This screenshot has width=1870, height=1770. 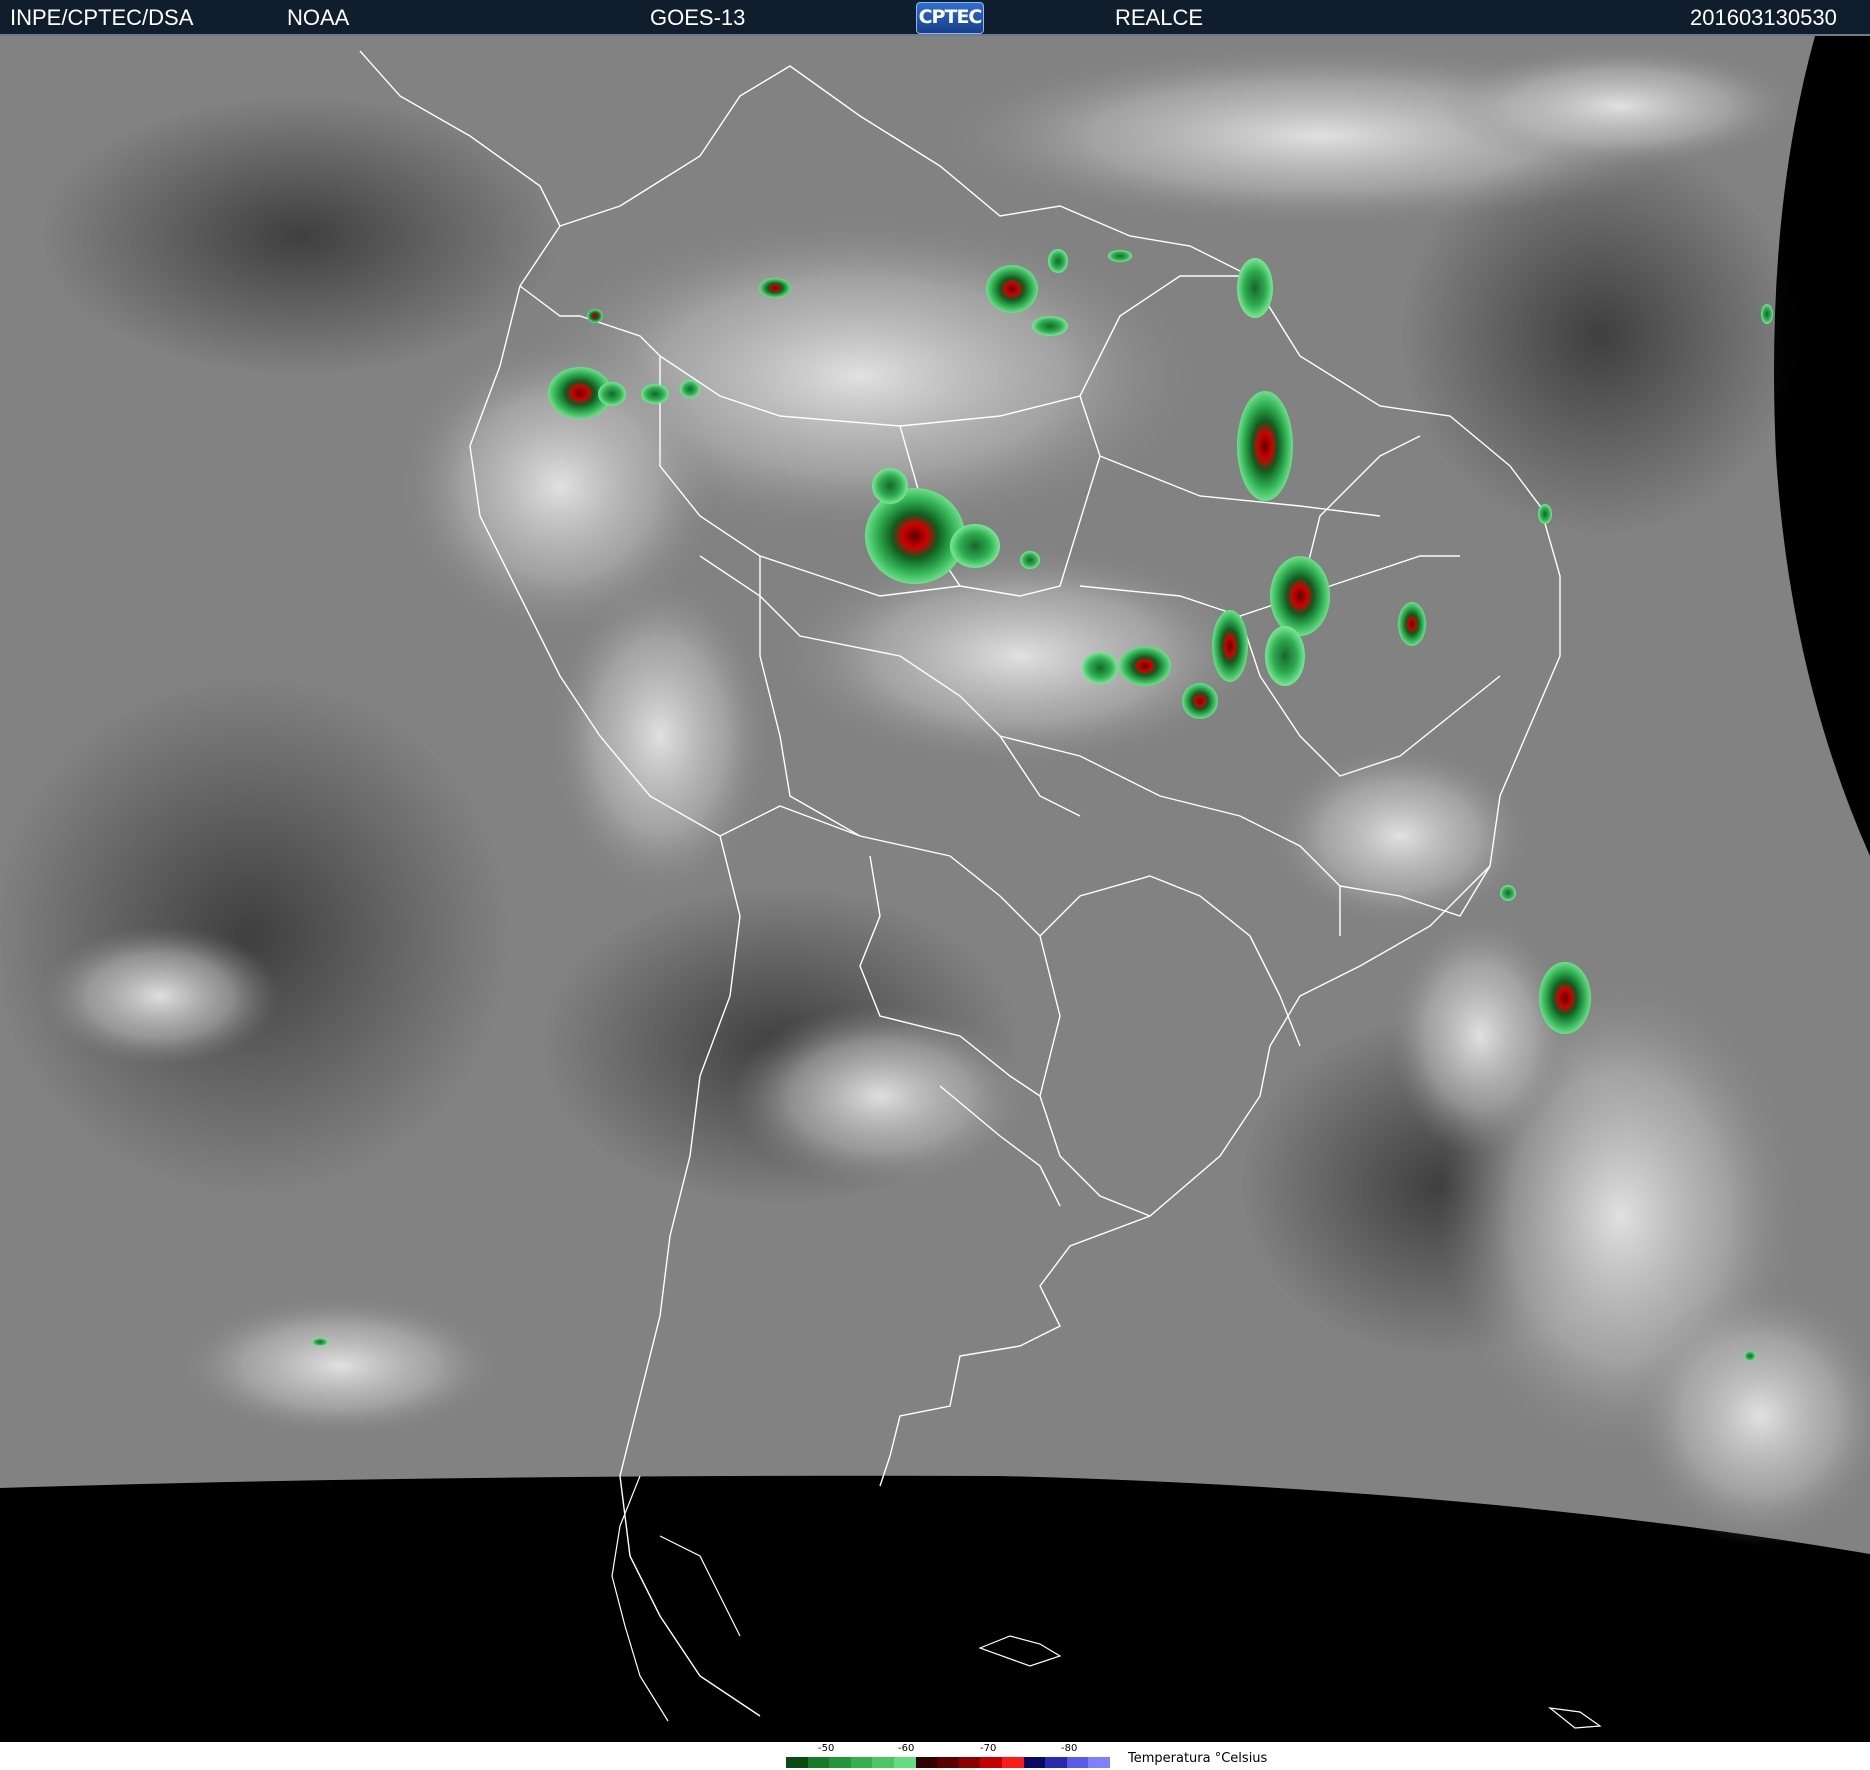 What do you see at coordinates (1763, 17) in the screenshot?
I see `timestamp-label: 201603130530` at bounding box center [1763, 17].